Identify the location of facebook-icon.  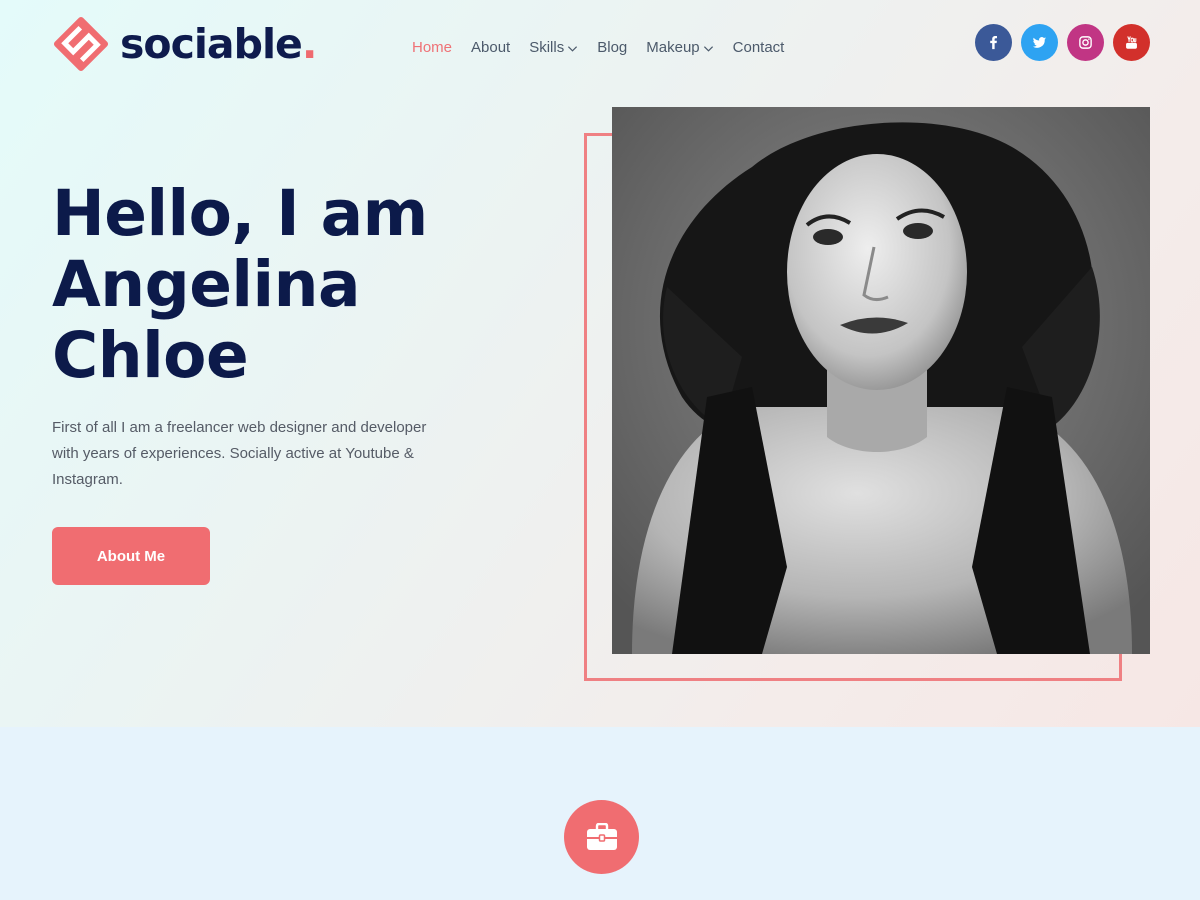
(993, 42).